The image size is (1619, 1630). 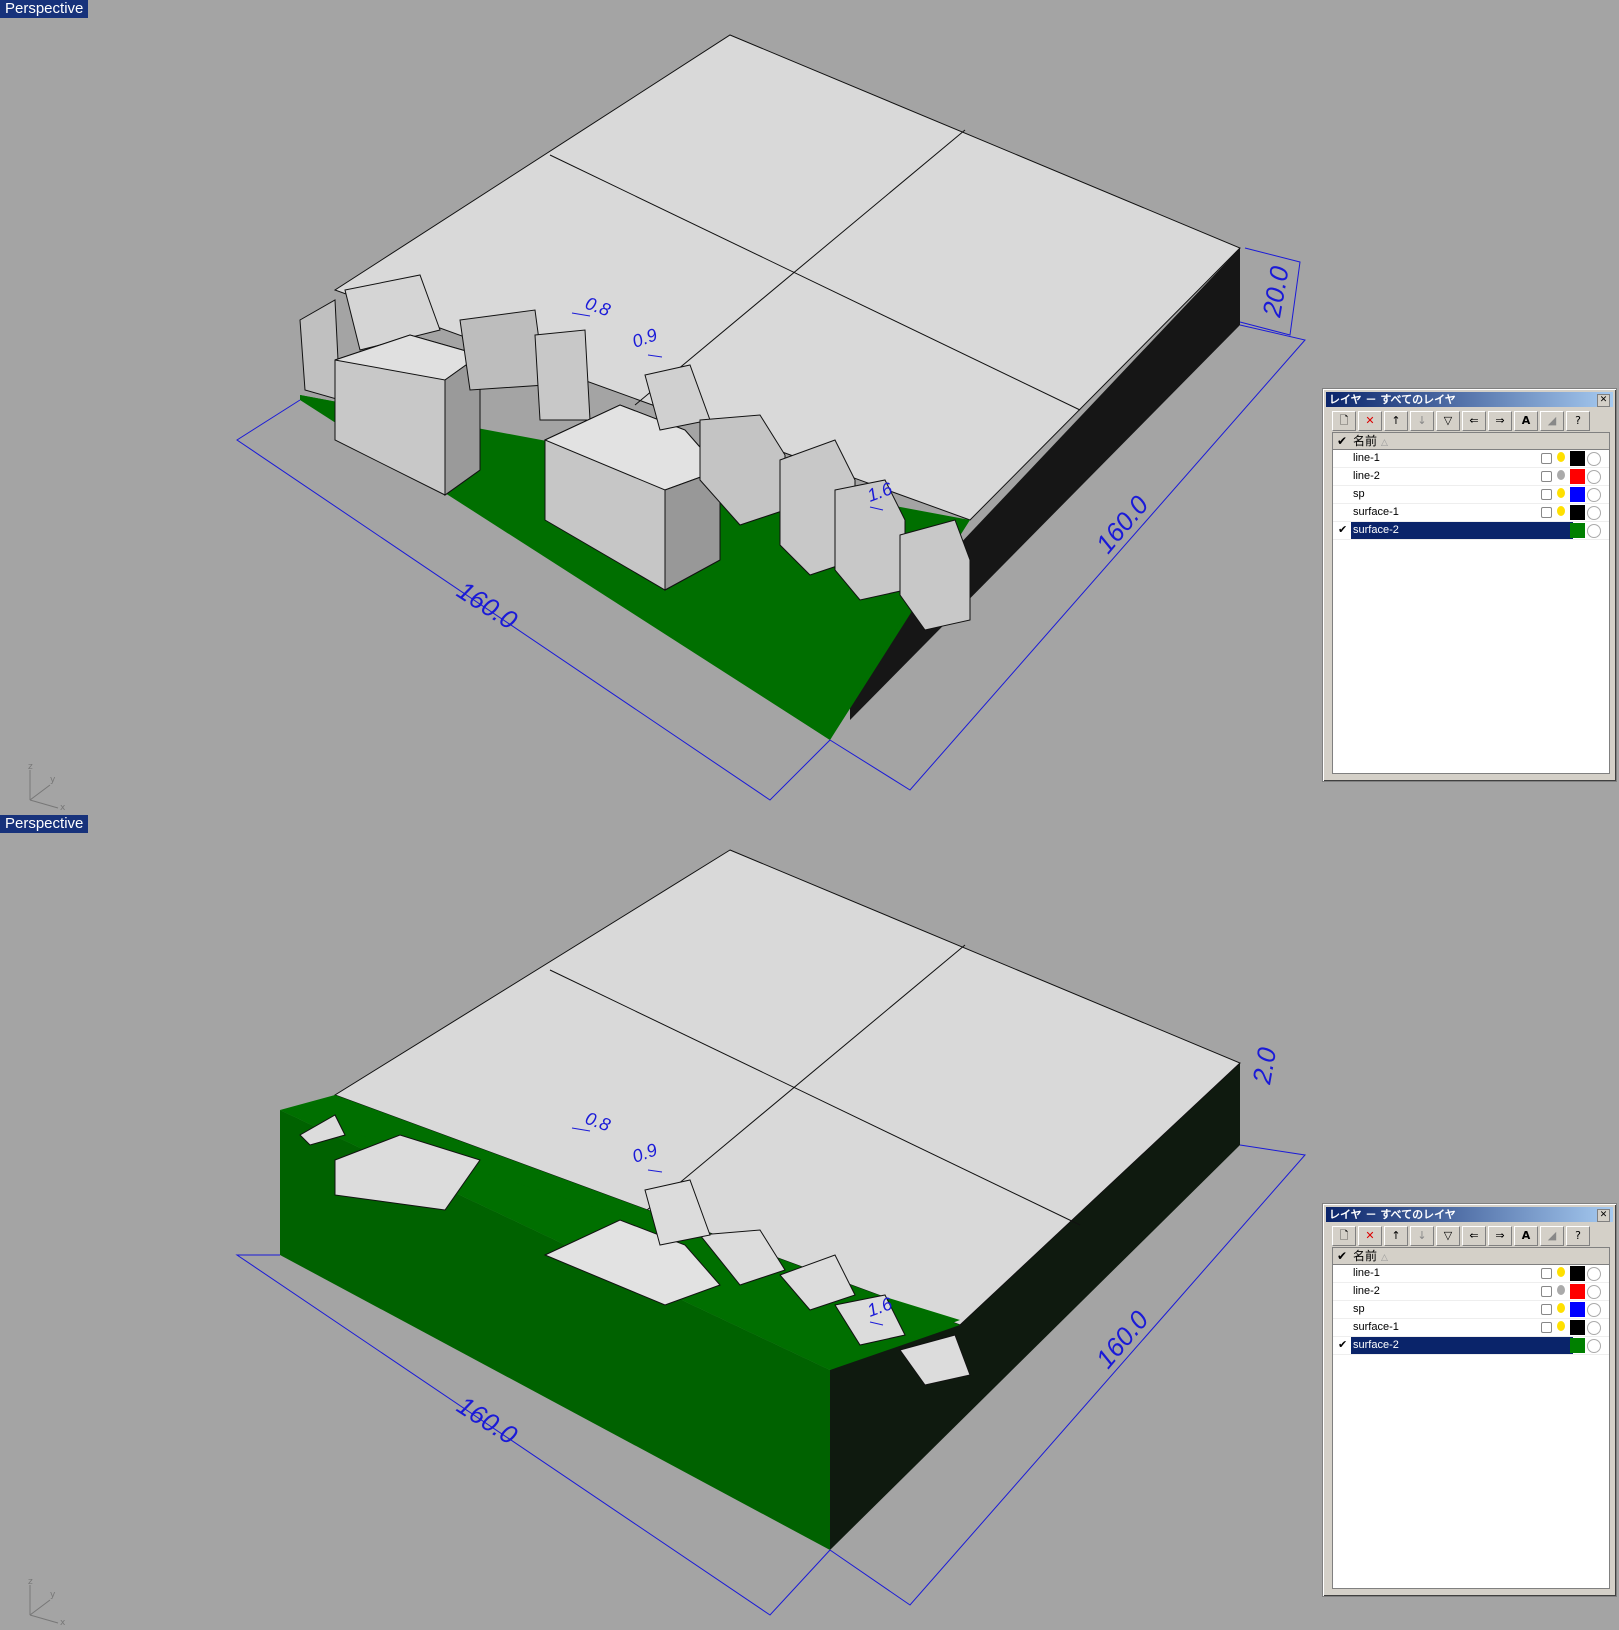 I want to click on sort-icon: △, so click(x=1384, y=1258).